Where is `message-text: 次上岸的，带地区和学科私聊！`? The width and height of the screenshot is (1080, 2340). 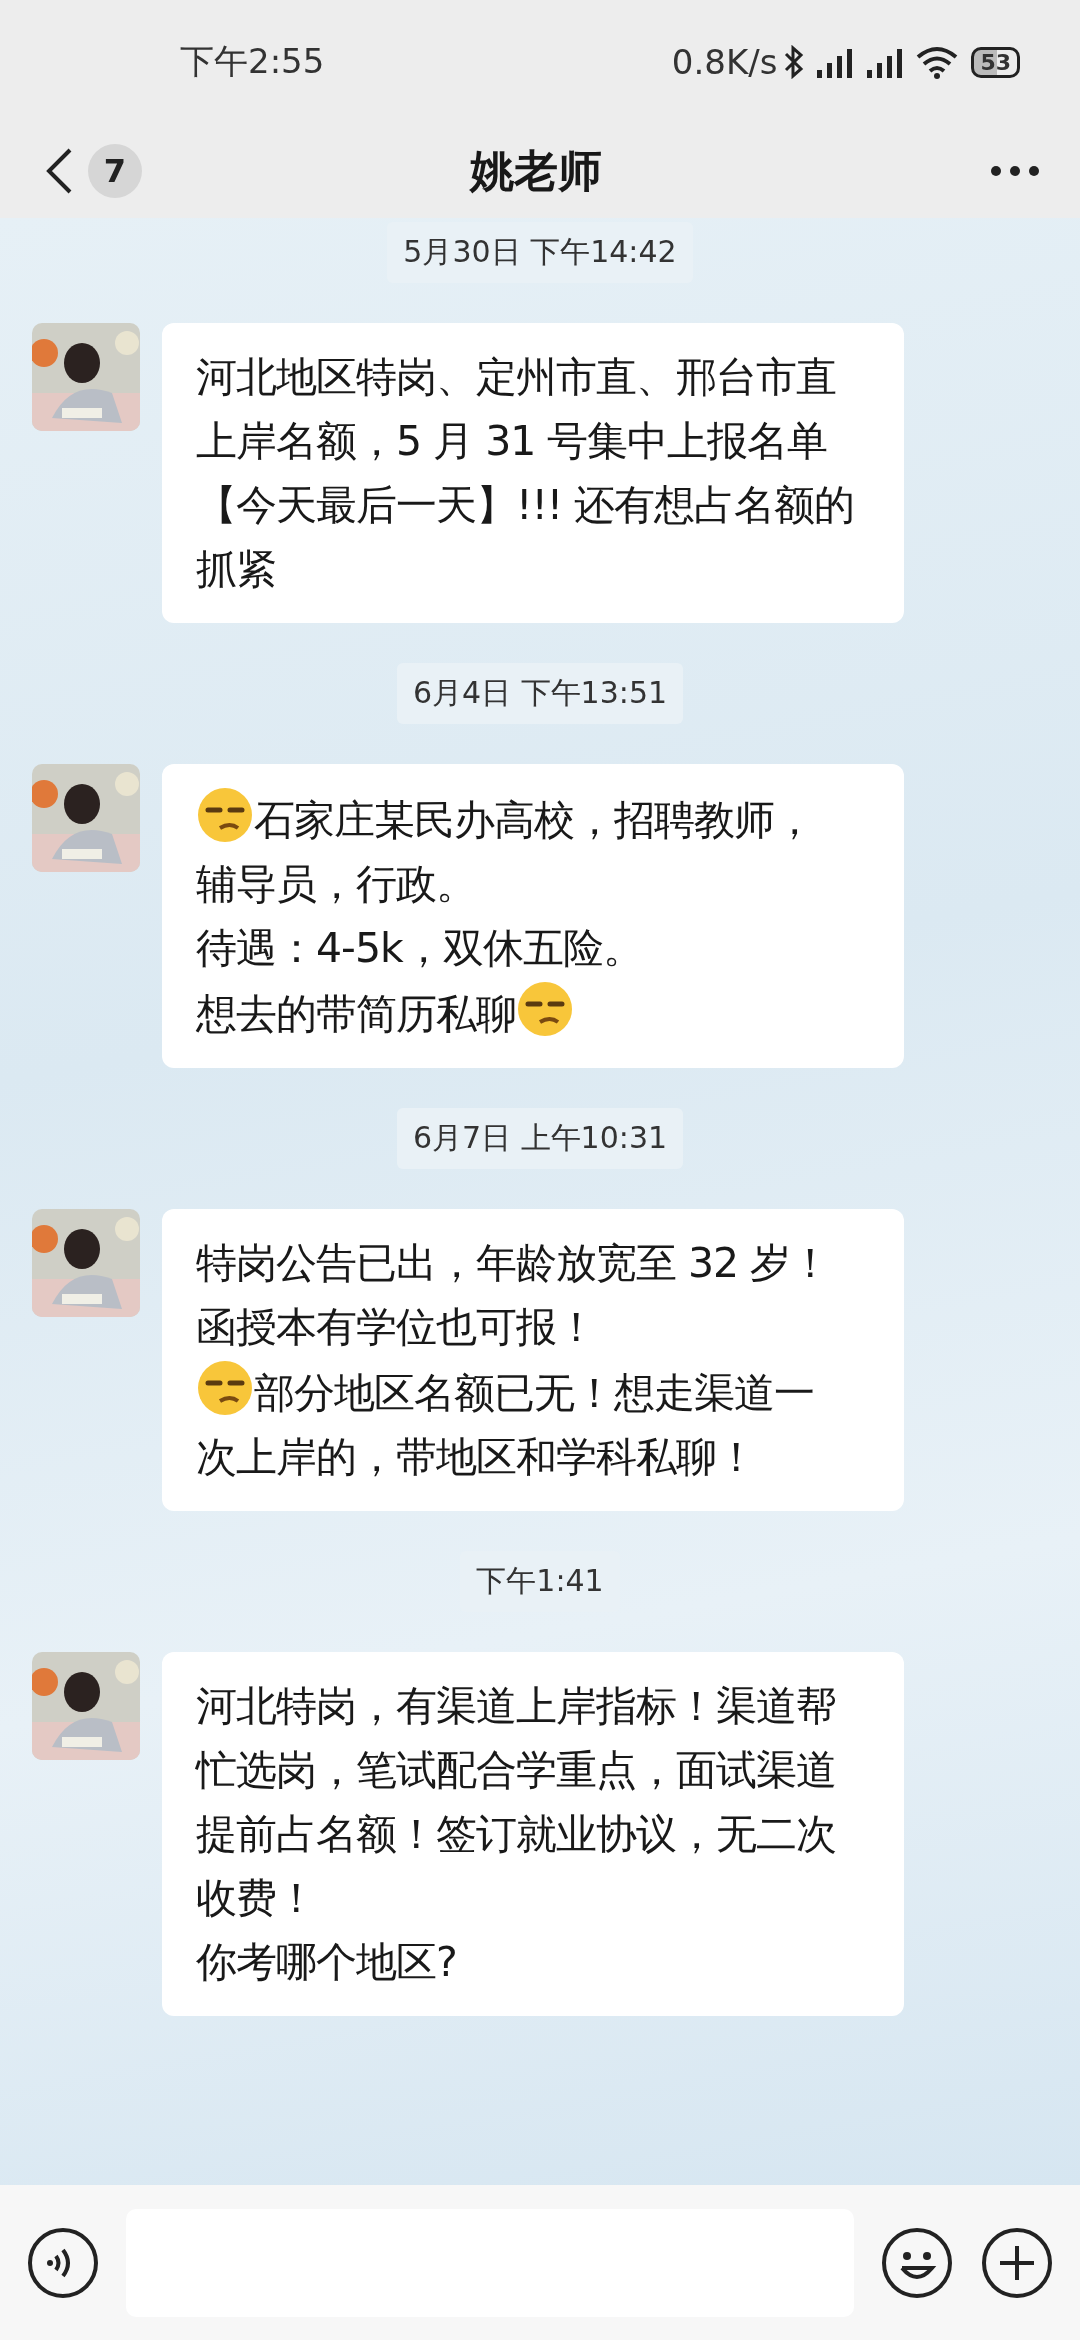
message-text: 次上岸的，带地区和学科私聊！ is located at coordinates (476, 1457).